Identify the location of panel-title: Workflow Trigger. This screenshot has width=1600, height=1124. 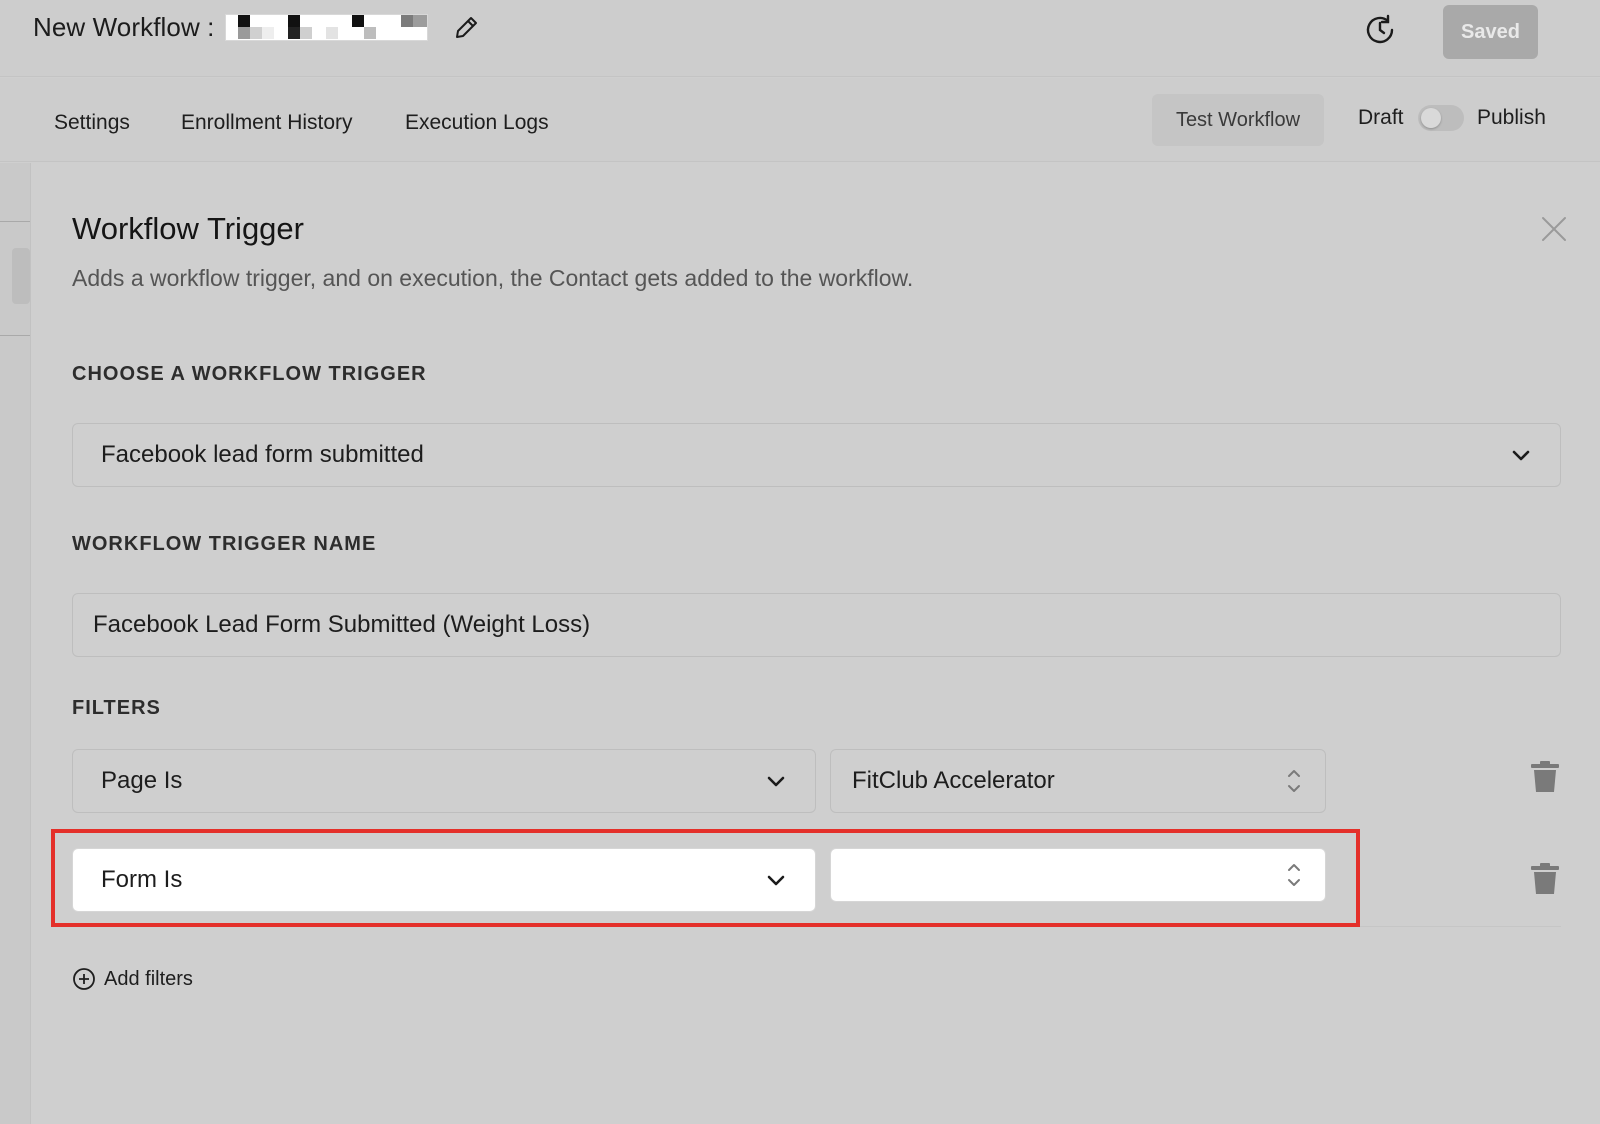
(188, 228).